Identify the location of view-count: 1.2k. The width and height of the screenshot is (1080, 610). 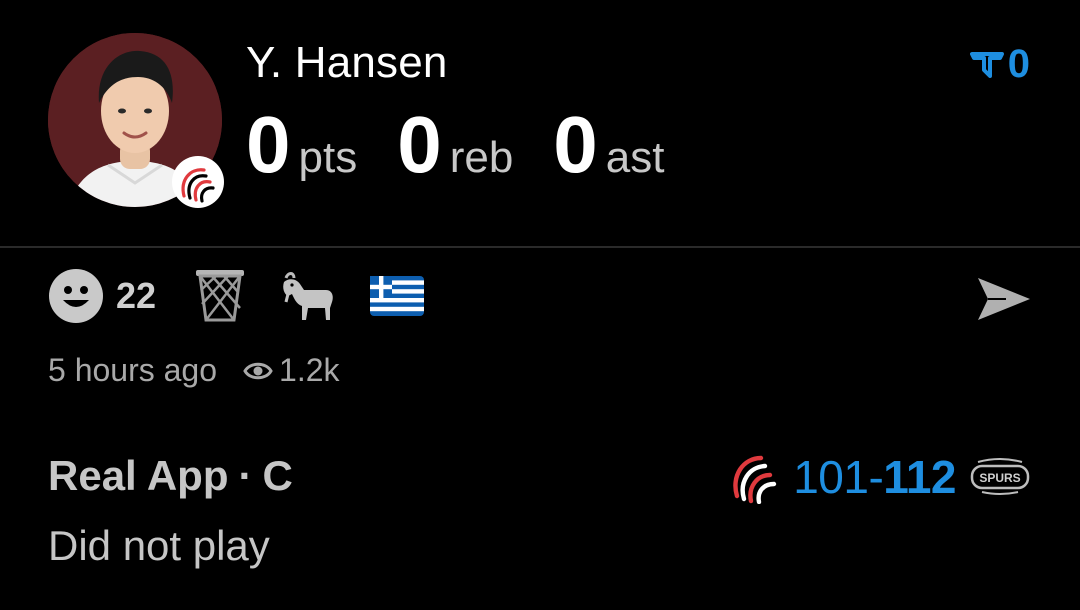
(291, 370).